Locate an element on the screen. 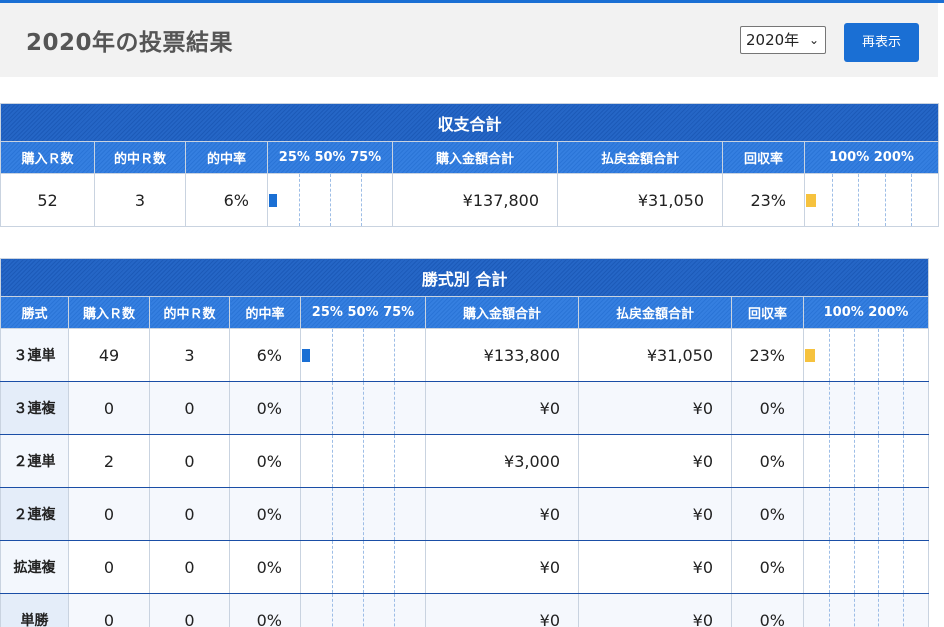 This screenshot has width=944, height=627. table-row: ３連単 49 3 6% ¥133,800 ¥31,050 23% is located at coordinates (465, 355).